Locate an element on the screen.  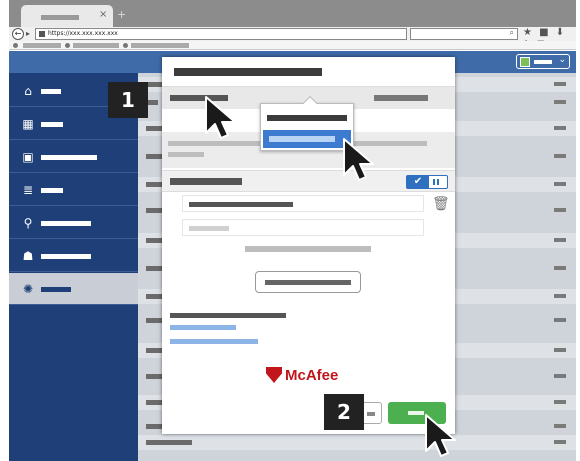
enable-toggle: ✔ is located at coordinates (427, 182).